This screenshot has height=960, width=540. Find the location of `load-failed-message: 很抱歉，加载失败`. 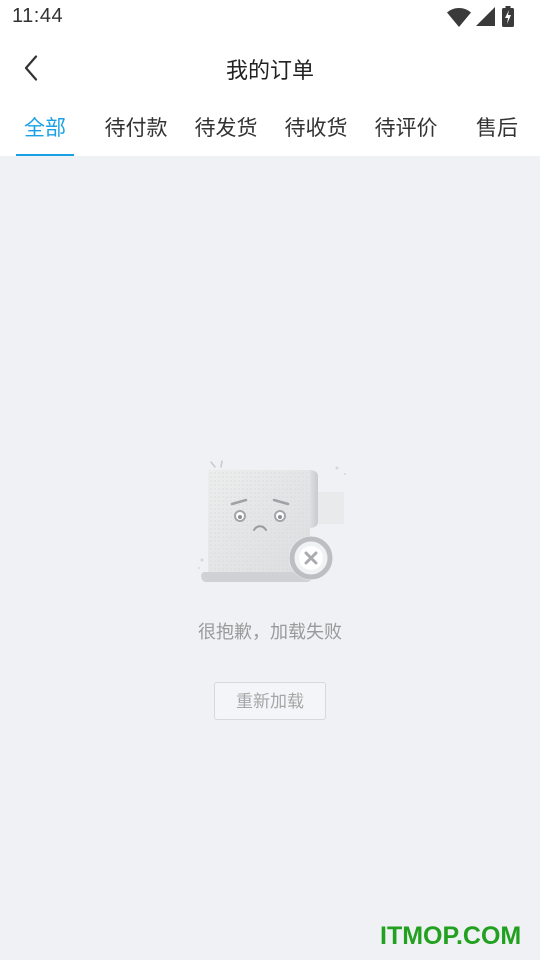

load-failed-message: 很抱歉，加载失败 is located at coordinates (270, 632).